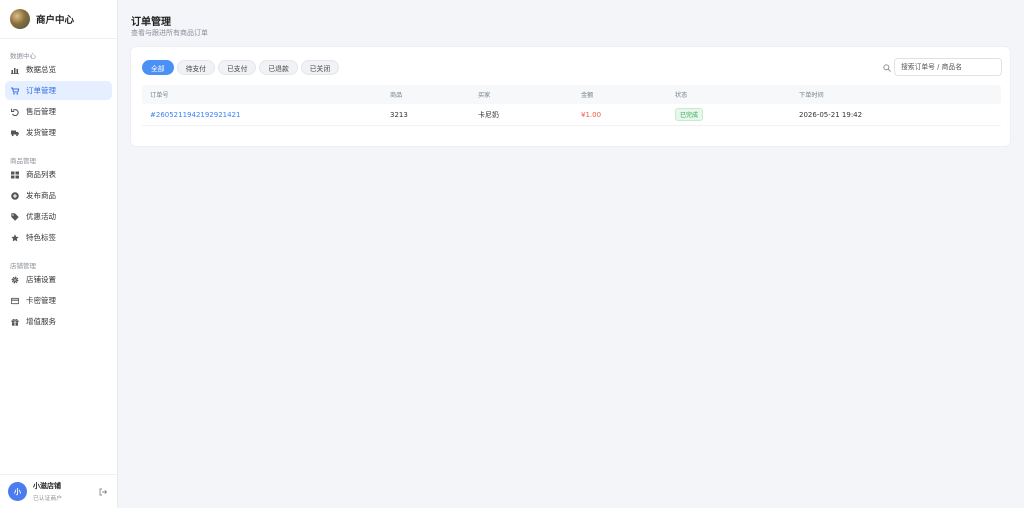 This screenshot has width=1024, height=508. What do you see at coordinates (47, 486) in the screenshot?
I see `shop-name: 小滋店铺` at bounding box center [47, 486].